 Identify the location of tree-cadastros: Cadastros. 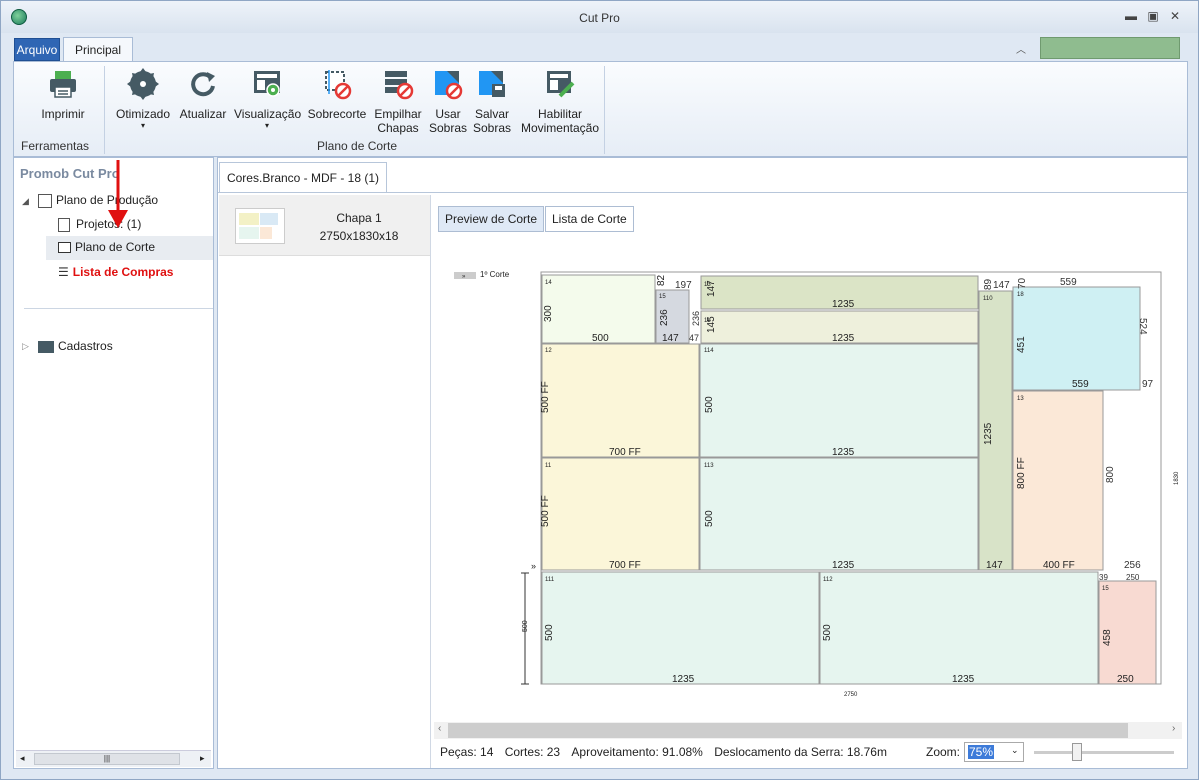
(75, 346).